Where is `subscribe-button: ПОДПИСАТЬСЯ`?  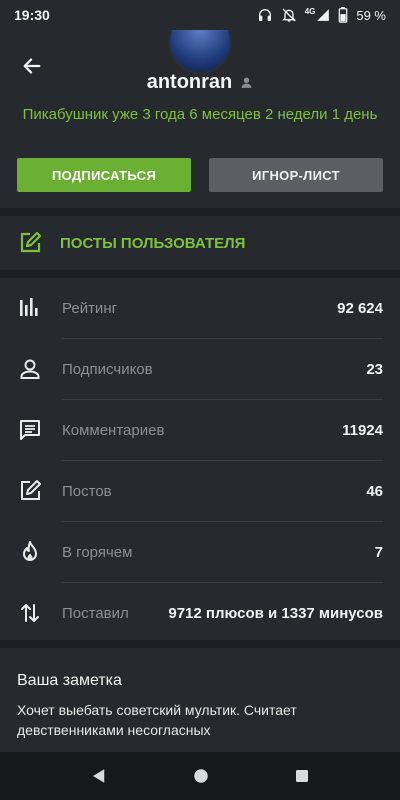 subscribe-button: ПОДПИСАТЬСЯ is located at coordinates (104, 175).